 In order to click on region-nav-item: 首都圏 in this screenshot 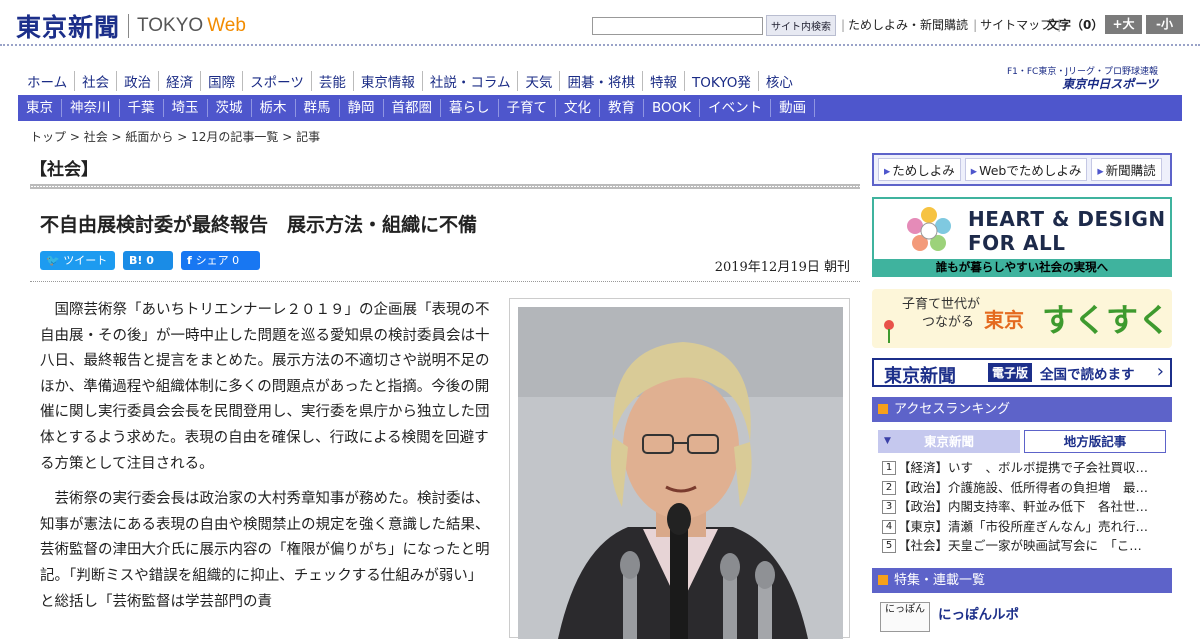, I will do `click(412, 108)`.